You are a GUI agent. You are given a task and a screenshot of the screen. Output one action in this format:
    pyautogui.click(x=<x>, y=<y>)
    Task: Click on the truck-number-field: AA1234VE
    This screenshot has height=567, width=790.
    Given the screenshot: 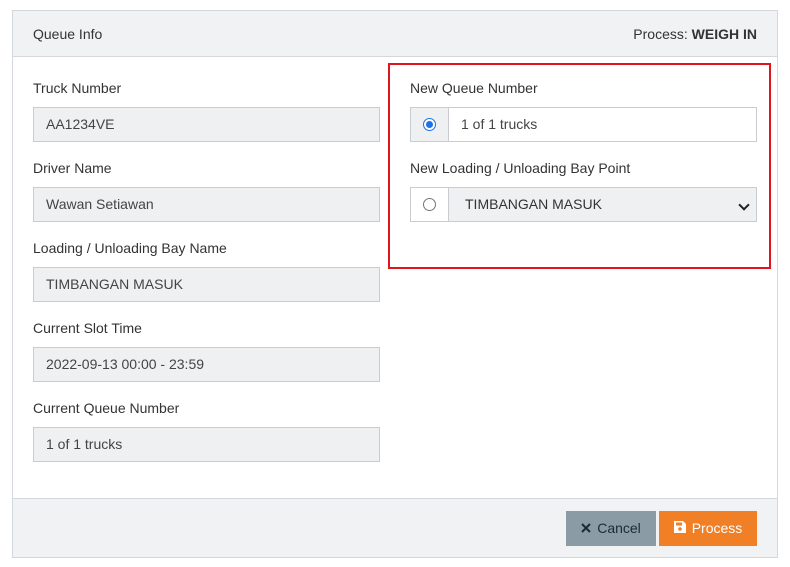 What is the action you would take?
    pyautogui.click(x=206, y=124)
    